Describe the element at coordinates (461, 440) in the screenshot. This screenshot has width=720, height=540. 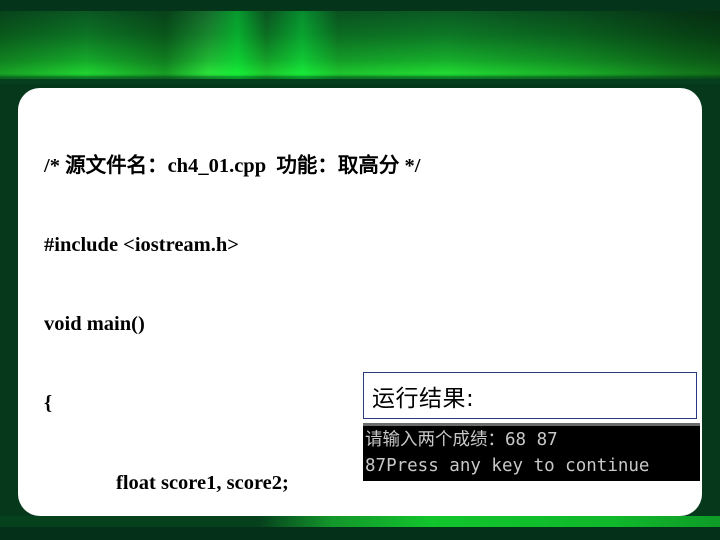
I see `console-line: 请输入两个成绩：68 87` at that location.